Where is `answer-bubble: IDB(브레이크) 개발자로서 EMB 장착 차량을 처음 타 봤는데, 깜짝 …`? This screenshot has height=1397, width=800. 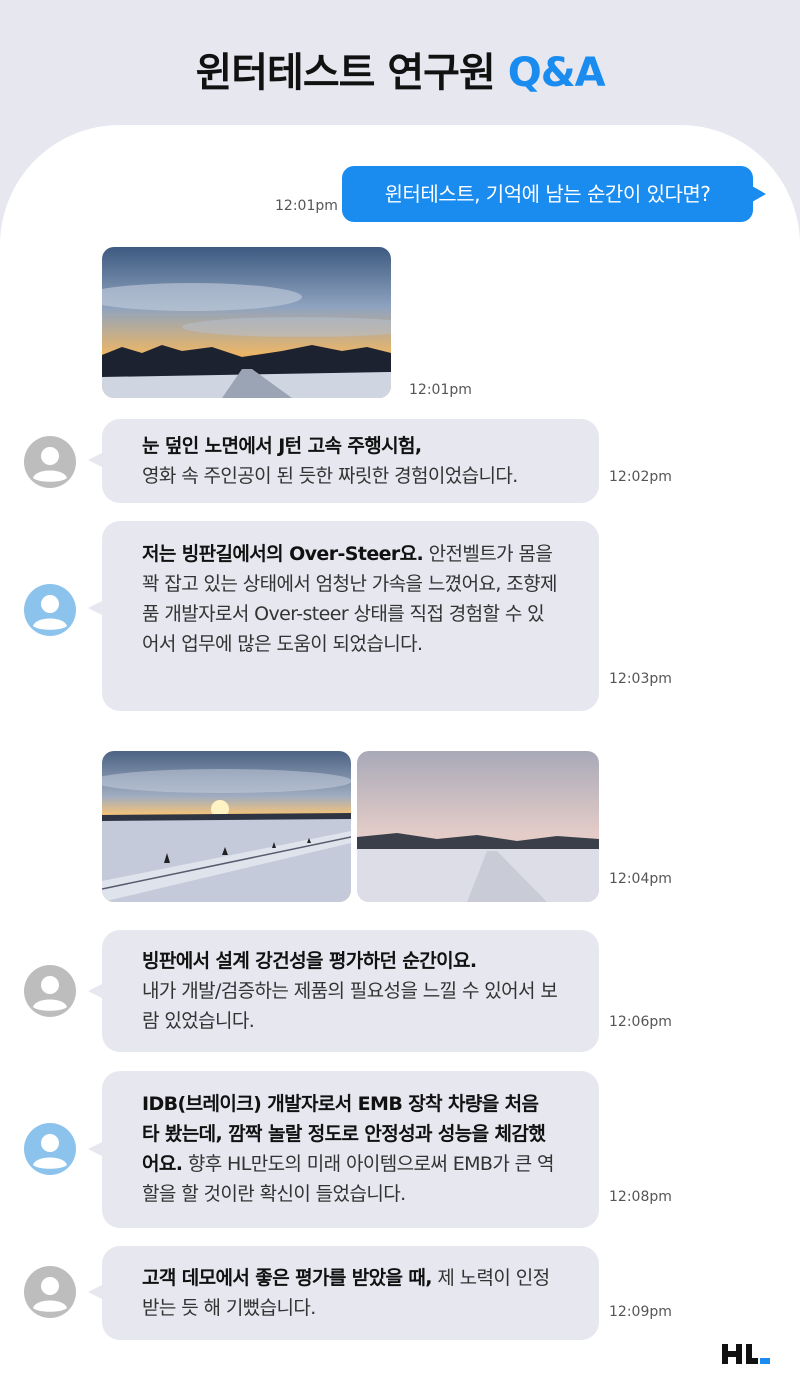
answer-bubble: IDB(브레이크) 개발자로서 EMB 장착 차량을 처음 타 봤는데, 깜짝 … is located at coordinates (350, 1149).